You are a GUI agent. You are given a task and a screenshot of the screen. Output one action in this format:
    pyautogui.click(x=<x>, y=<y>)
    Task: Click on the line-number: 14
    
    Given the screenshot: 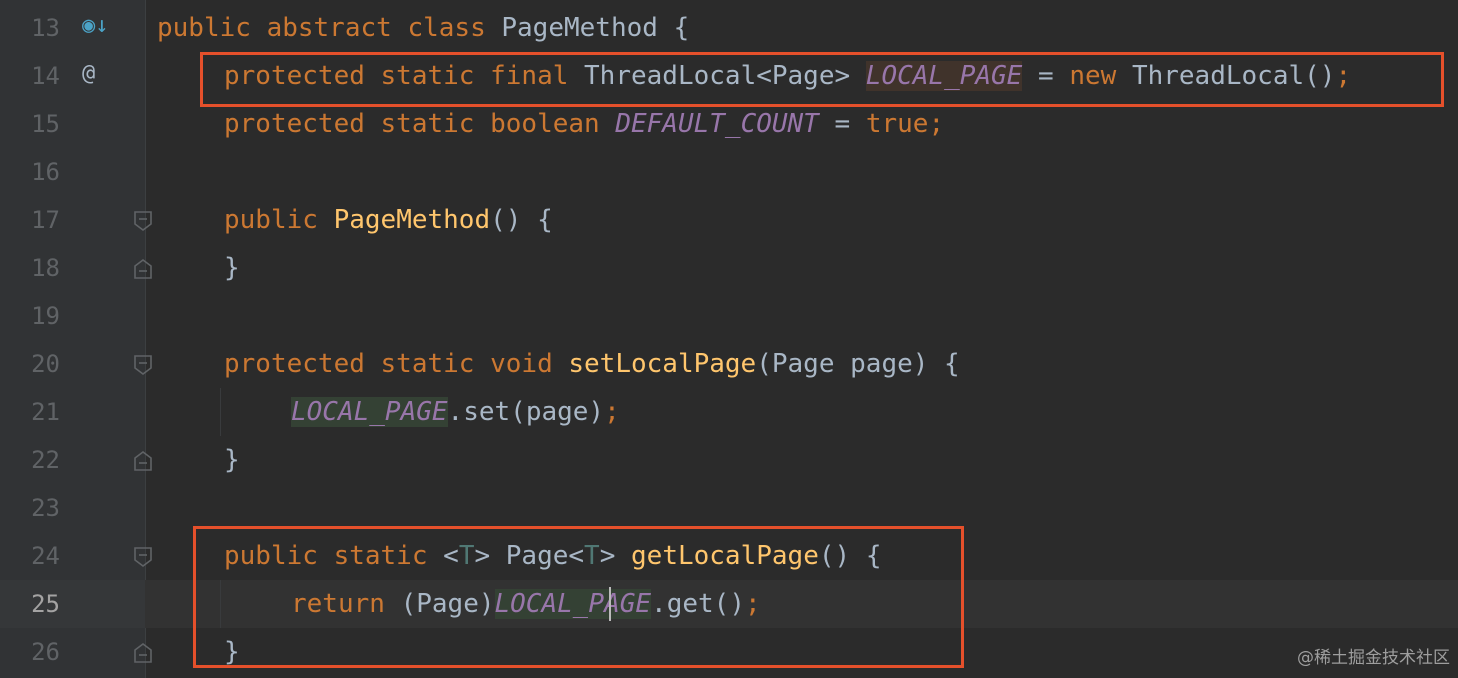 What is the action you would take?
    pyautogui.click(x=36, y=76)
    